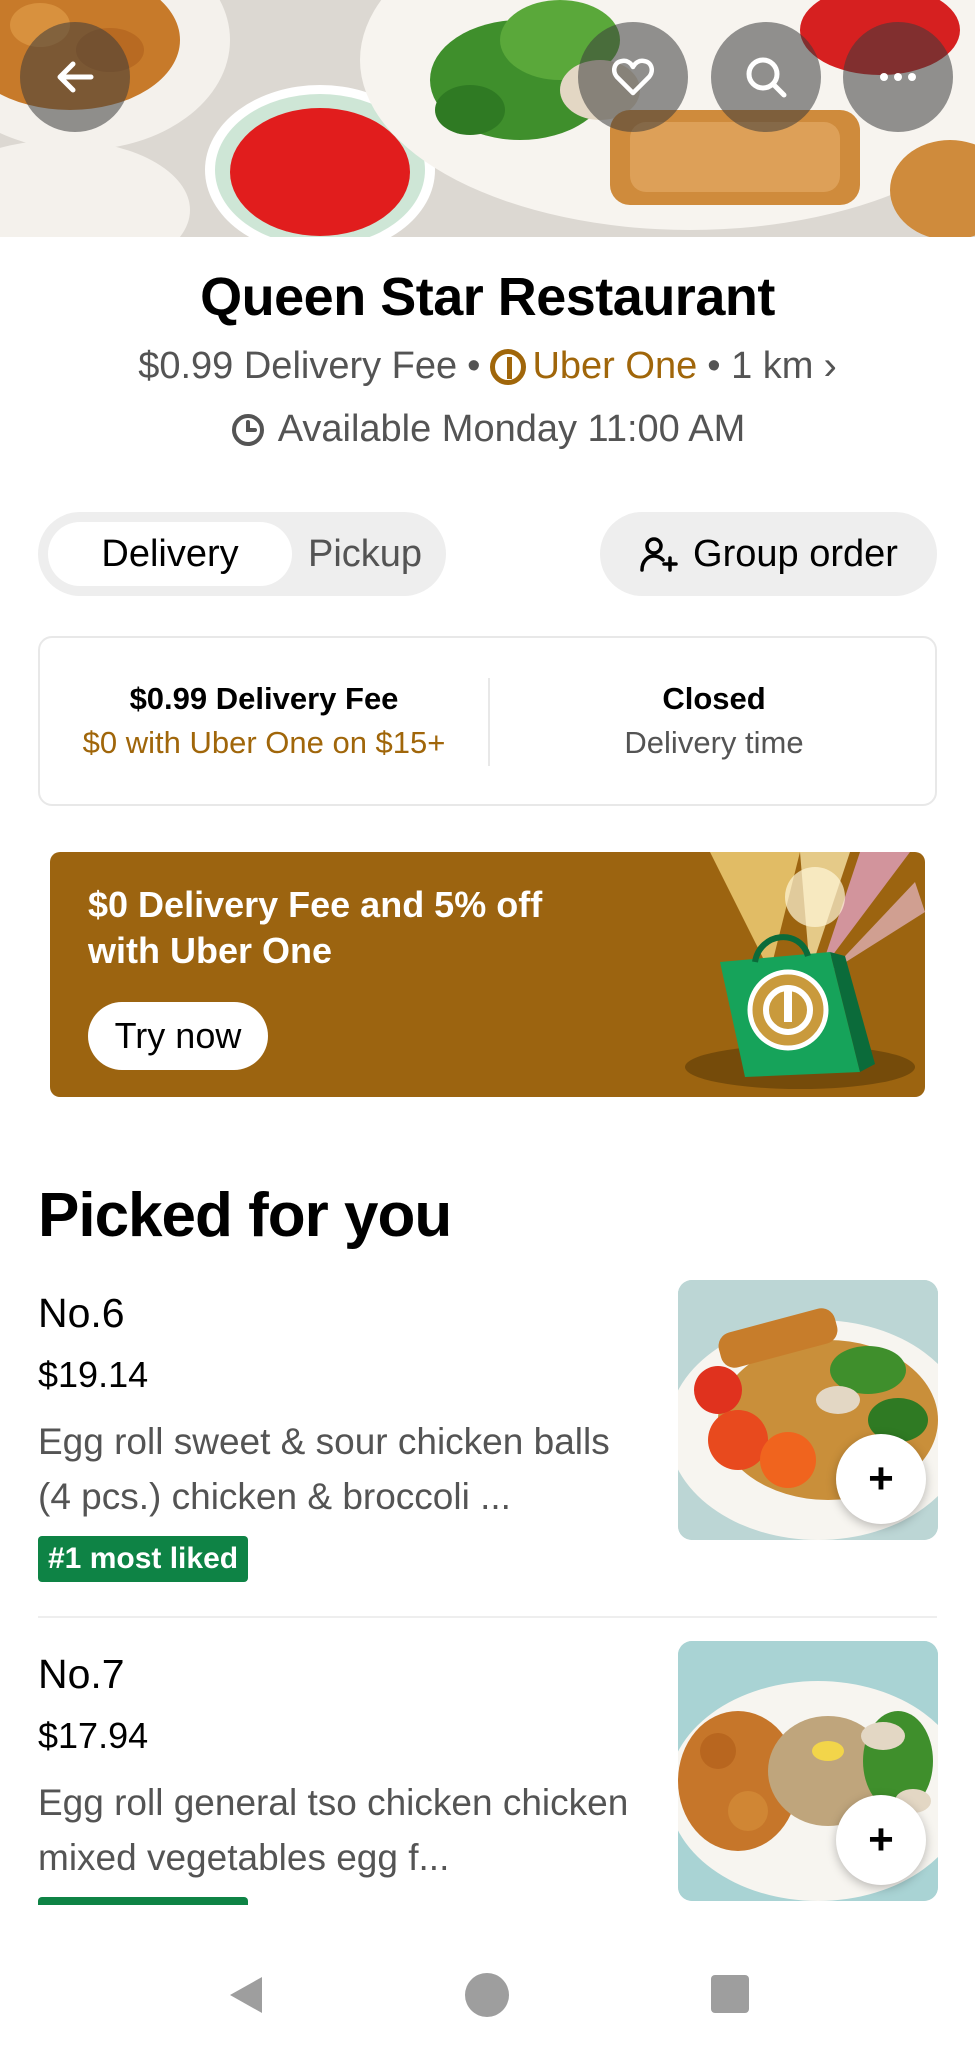 The image size is (975, 2048). What do you see at coordinates (247, 429) in the screenshot?
I see `clock-icon` at bounding box center [247, 429].